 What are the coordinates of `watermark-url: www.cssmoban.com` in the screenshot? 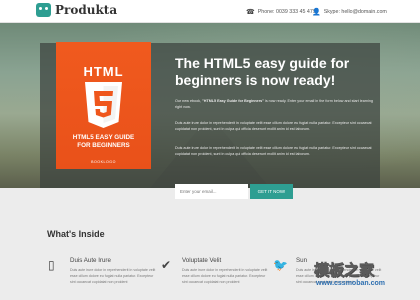 It's located at (350, 283).